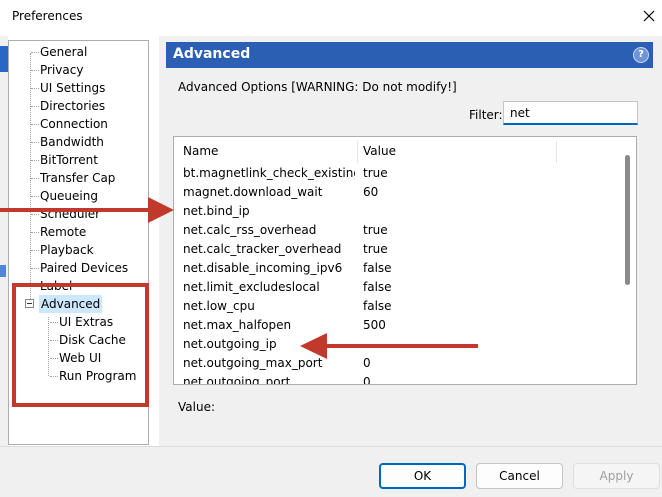  Describe the element at coordinates (422, 476) in the screenshot. I see `ok-button: OK` at that location.